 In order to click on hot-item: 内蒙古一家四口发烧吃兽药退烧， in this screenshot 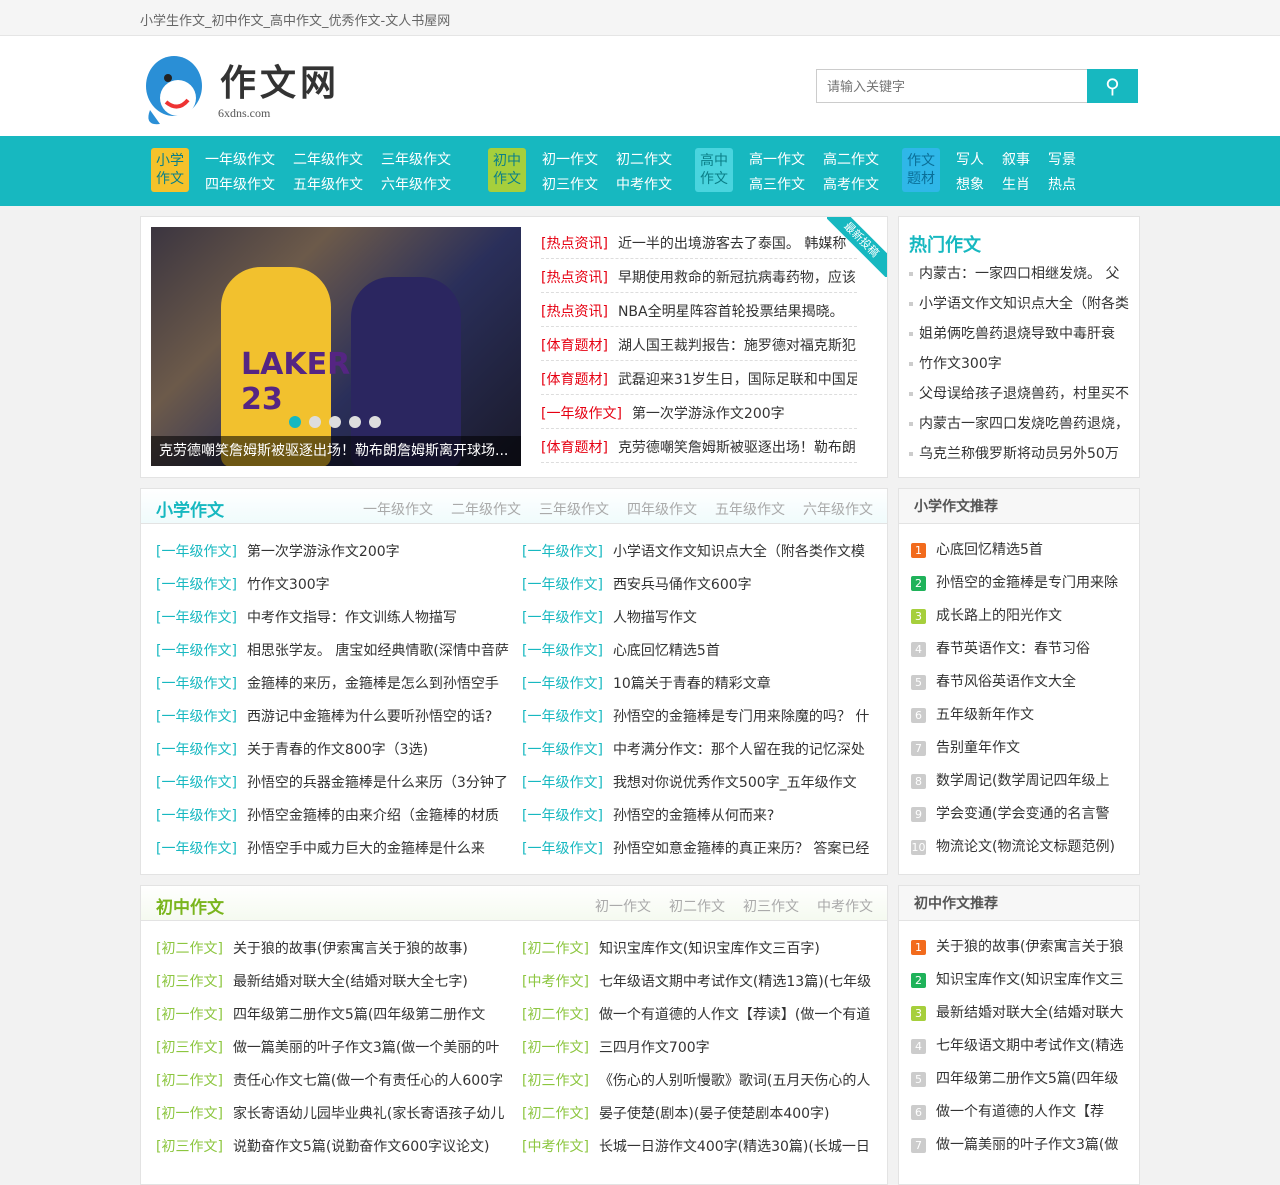, I will do `click(1021, 424)`.